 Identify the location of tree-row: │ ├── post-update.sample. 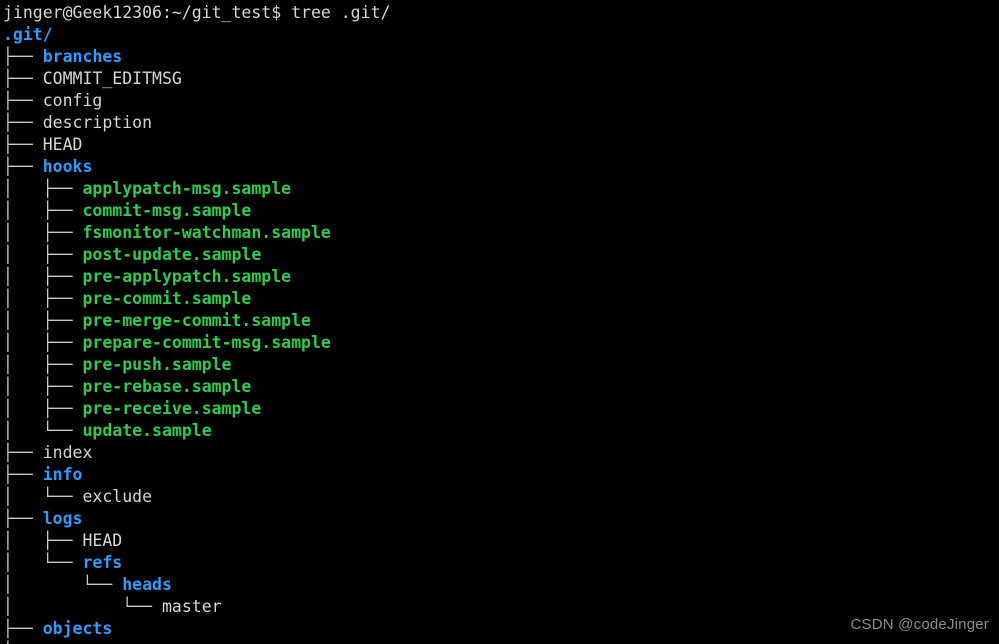
(196, 255).